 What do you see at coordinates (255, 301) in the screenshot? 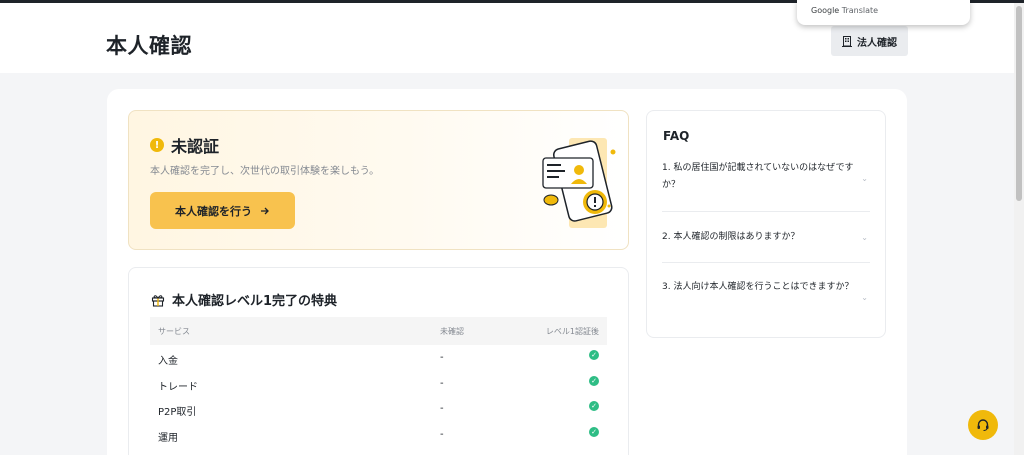
I see `benefits-title: 本人確認レベル1完了の特典` at bounding box center [255, 301].